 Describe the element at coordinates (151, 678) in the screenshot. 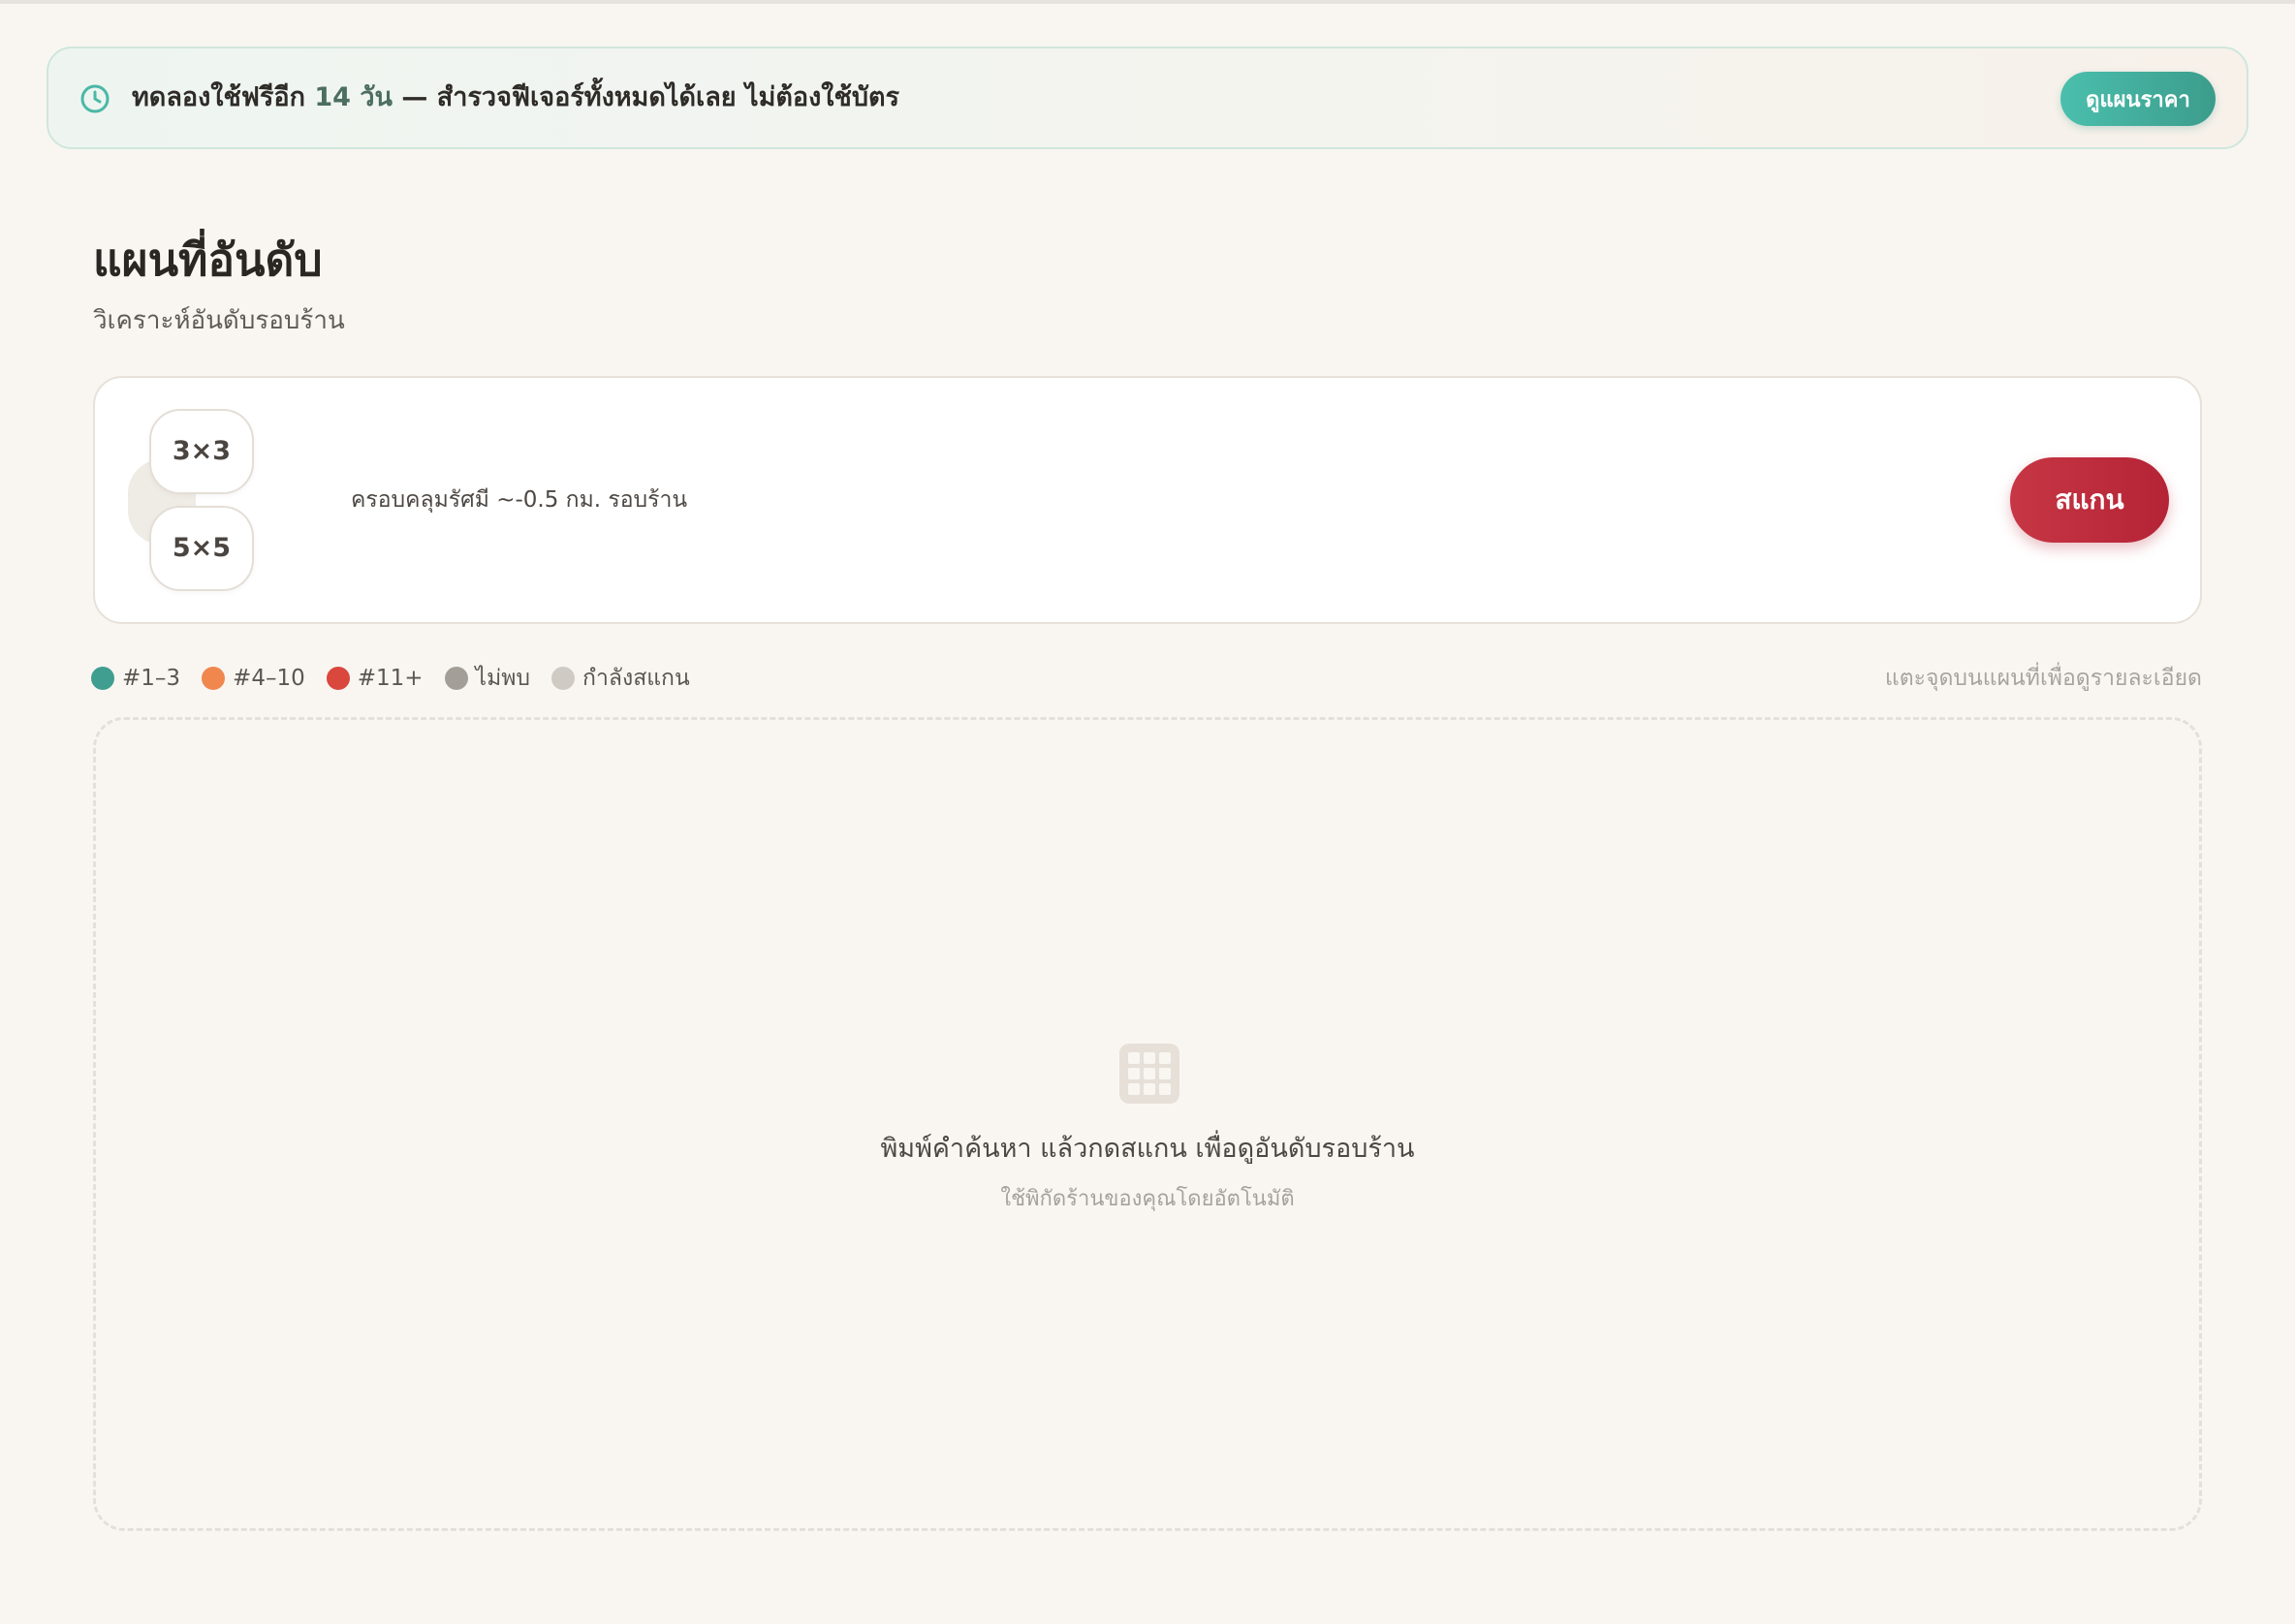

I see `legend-label: #1–3` at that location.